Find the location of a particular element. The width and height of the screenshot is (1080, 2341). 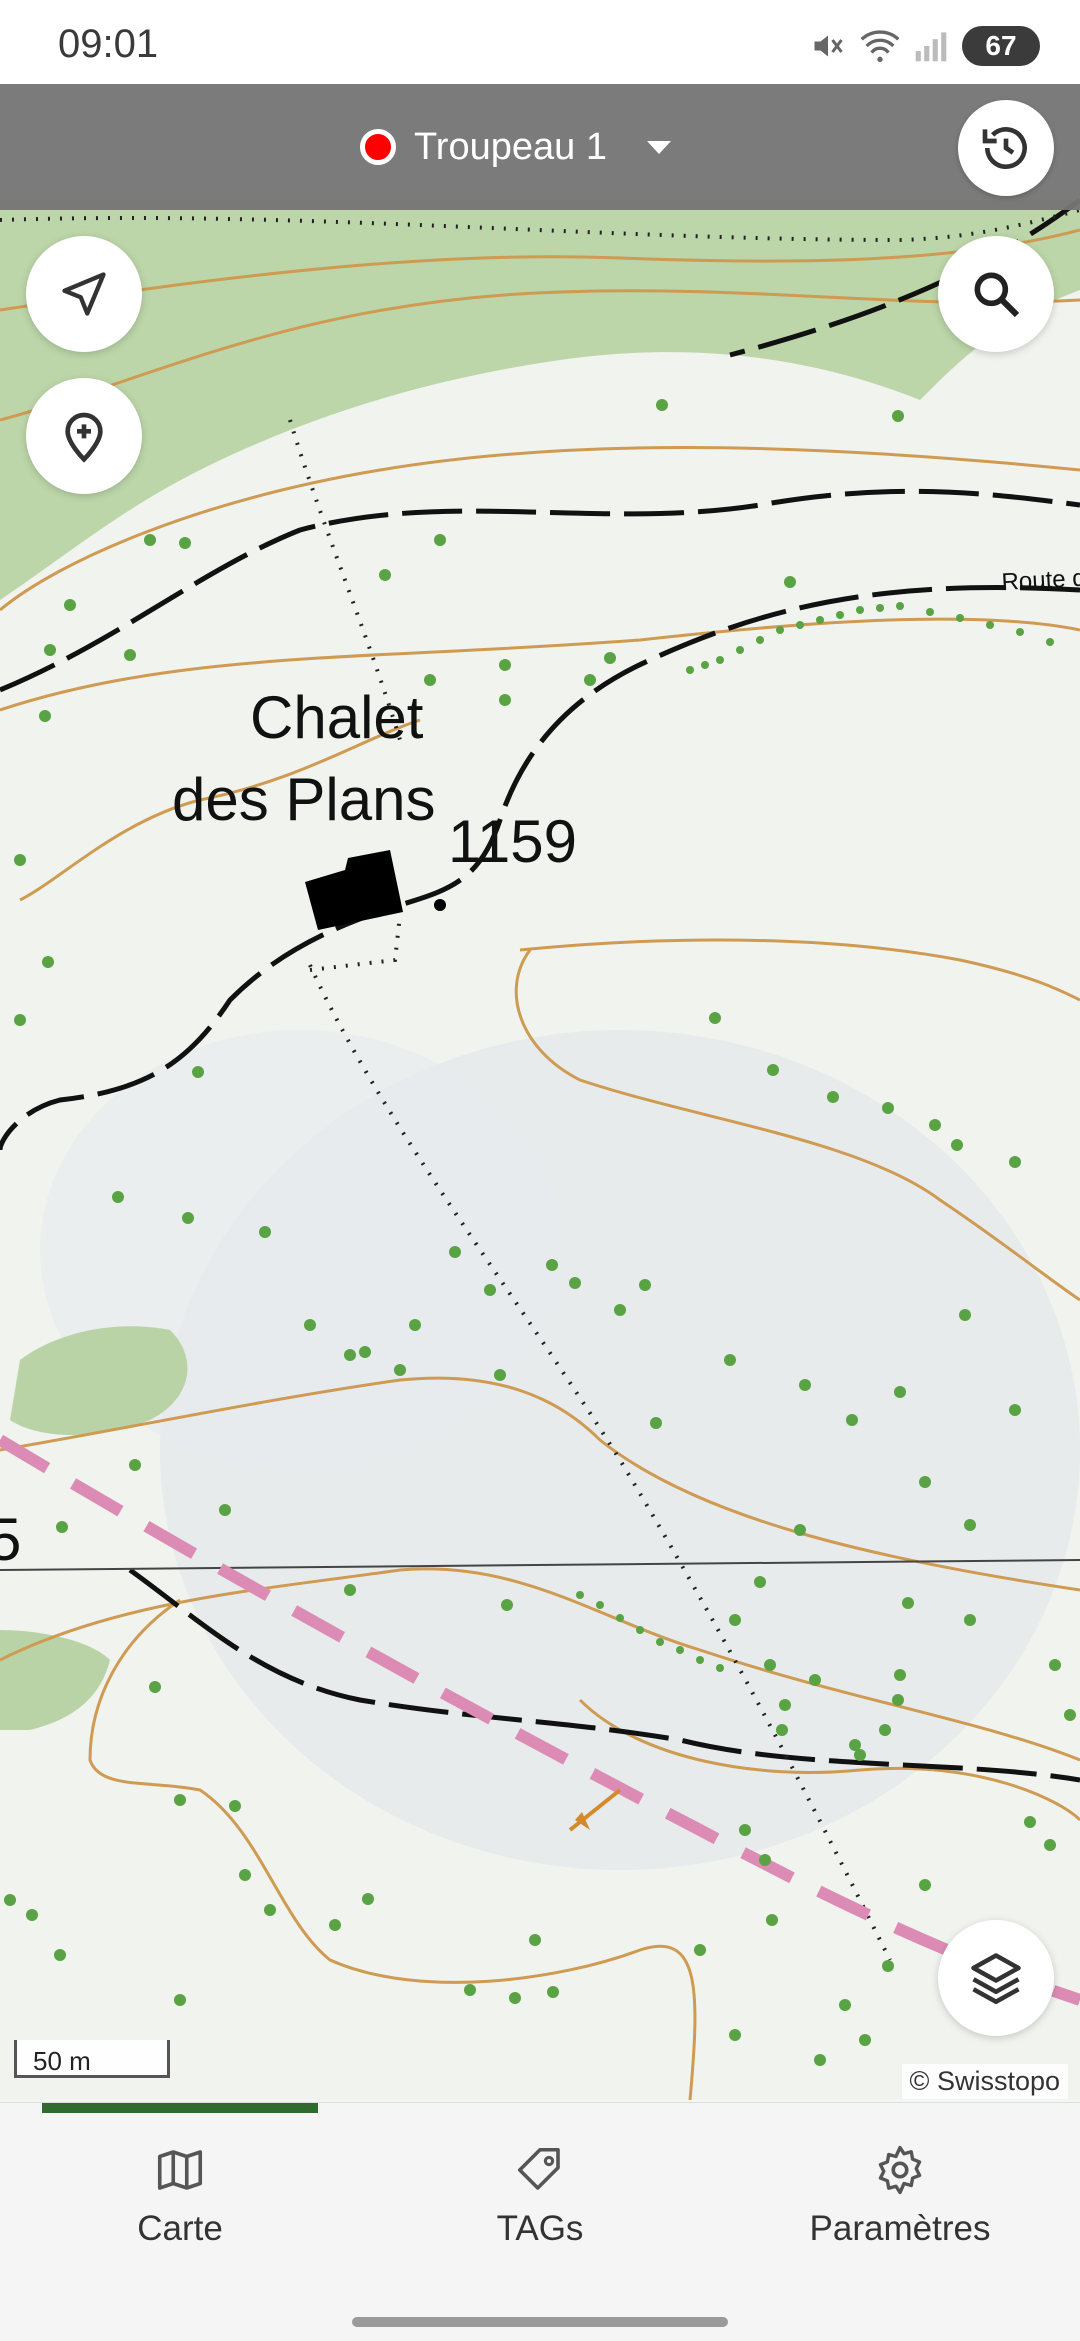

mute-icon is located at coordinates (828, 46).